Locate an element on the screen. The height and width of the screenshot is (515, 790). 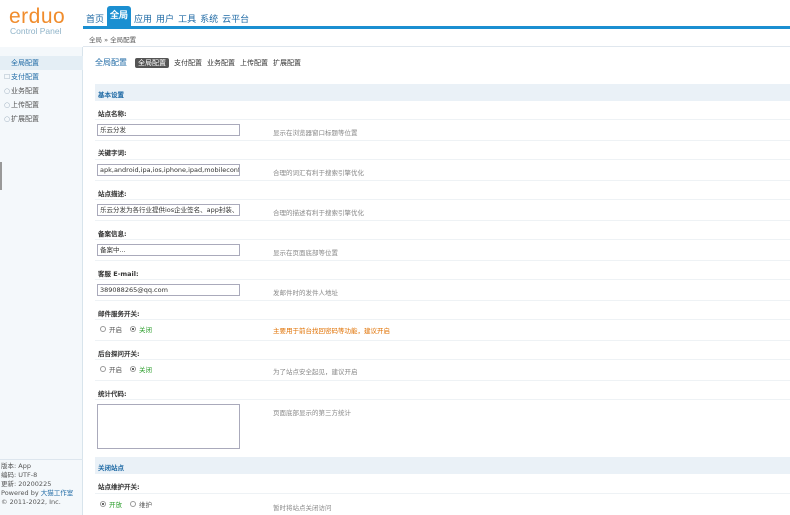
maintenance-hint: 暂时将站点关闭访问 is located at coordinates (302, 508).